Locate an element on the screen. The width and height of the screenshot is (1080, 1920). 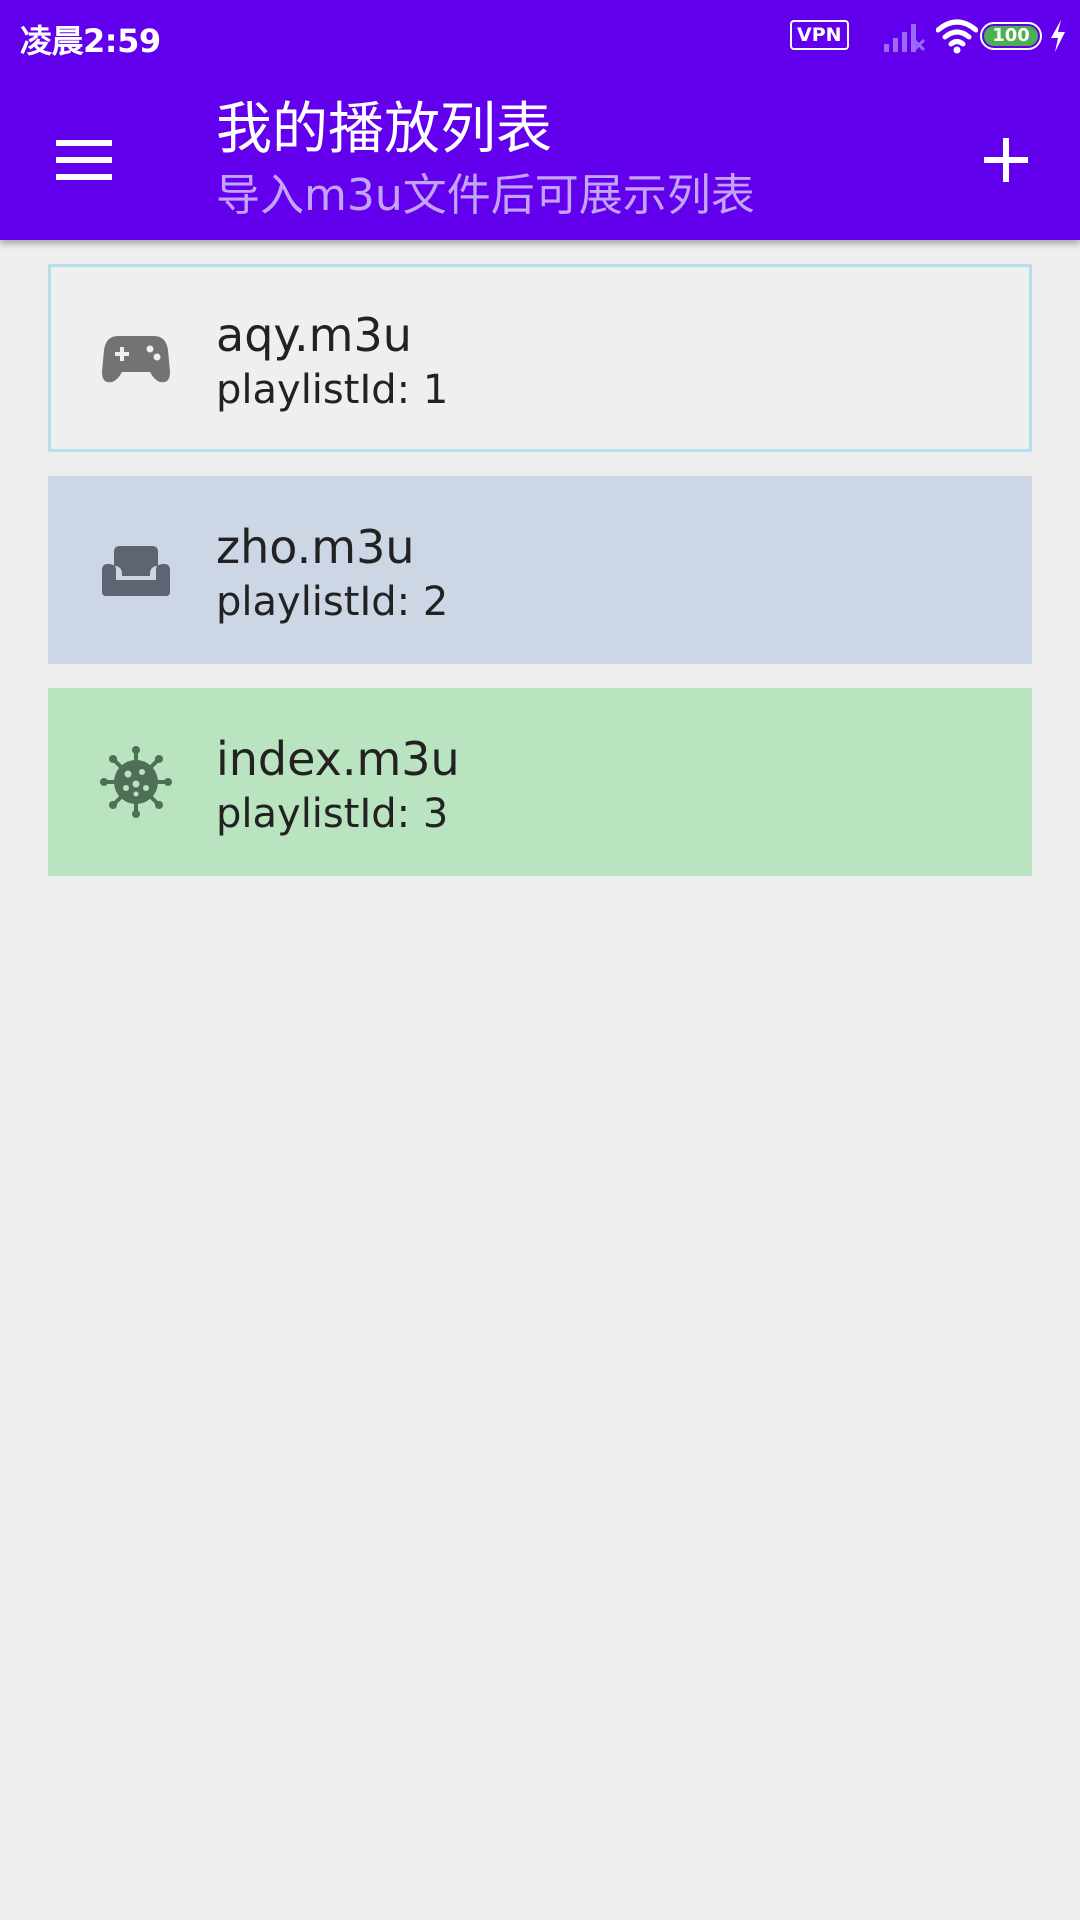
playlist-item-index: index.m3u playlistId: 3 is located at coordinates (540, 782).